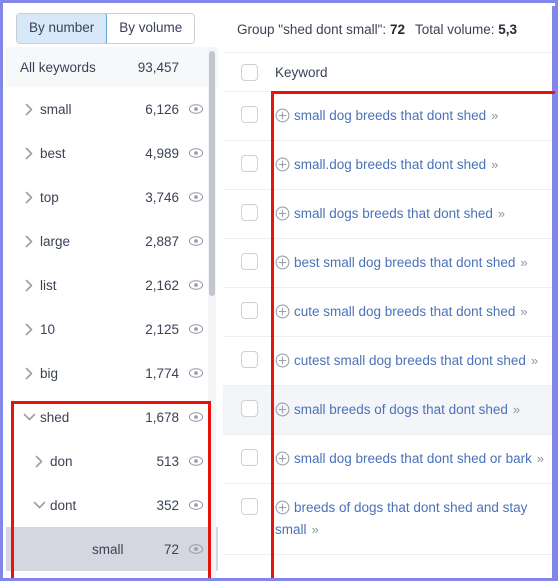 This screenshot has height=581, width=558. What do you see at coordinates (112, 549) in the screenshot?
I see `tree-row-small: small 72` at bounding box center [112, 549].